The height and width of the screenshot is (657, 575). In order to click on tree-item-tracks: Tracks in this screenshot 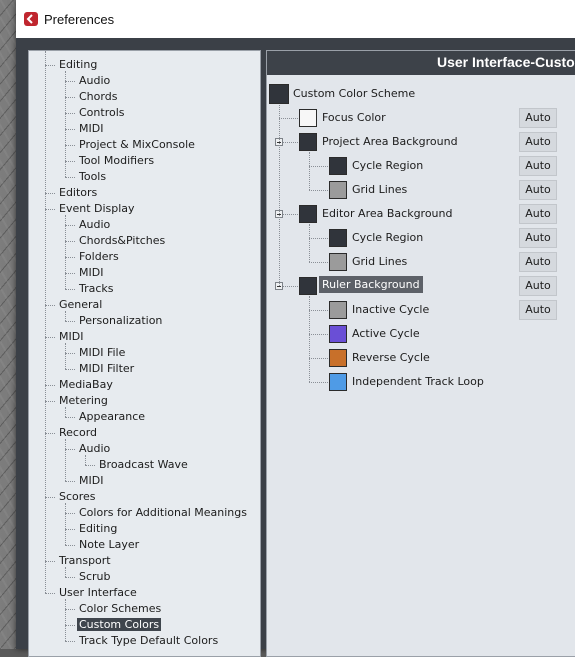, I will do `click(96, 289)`.